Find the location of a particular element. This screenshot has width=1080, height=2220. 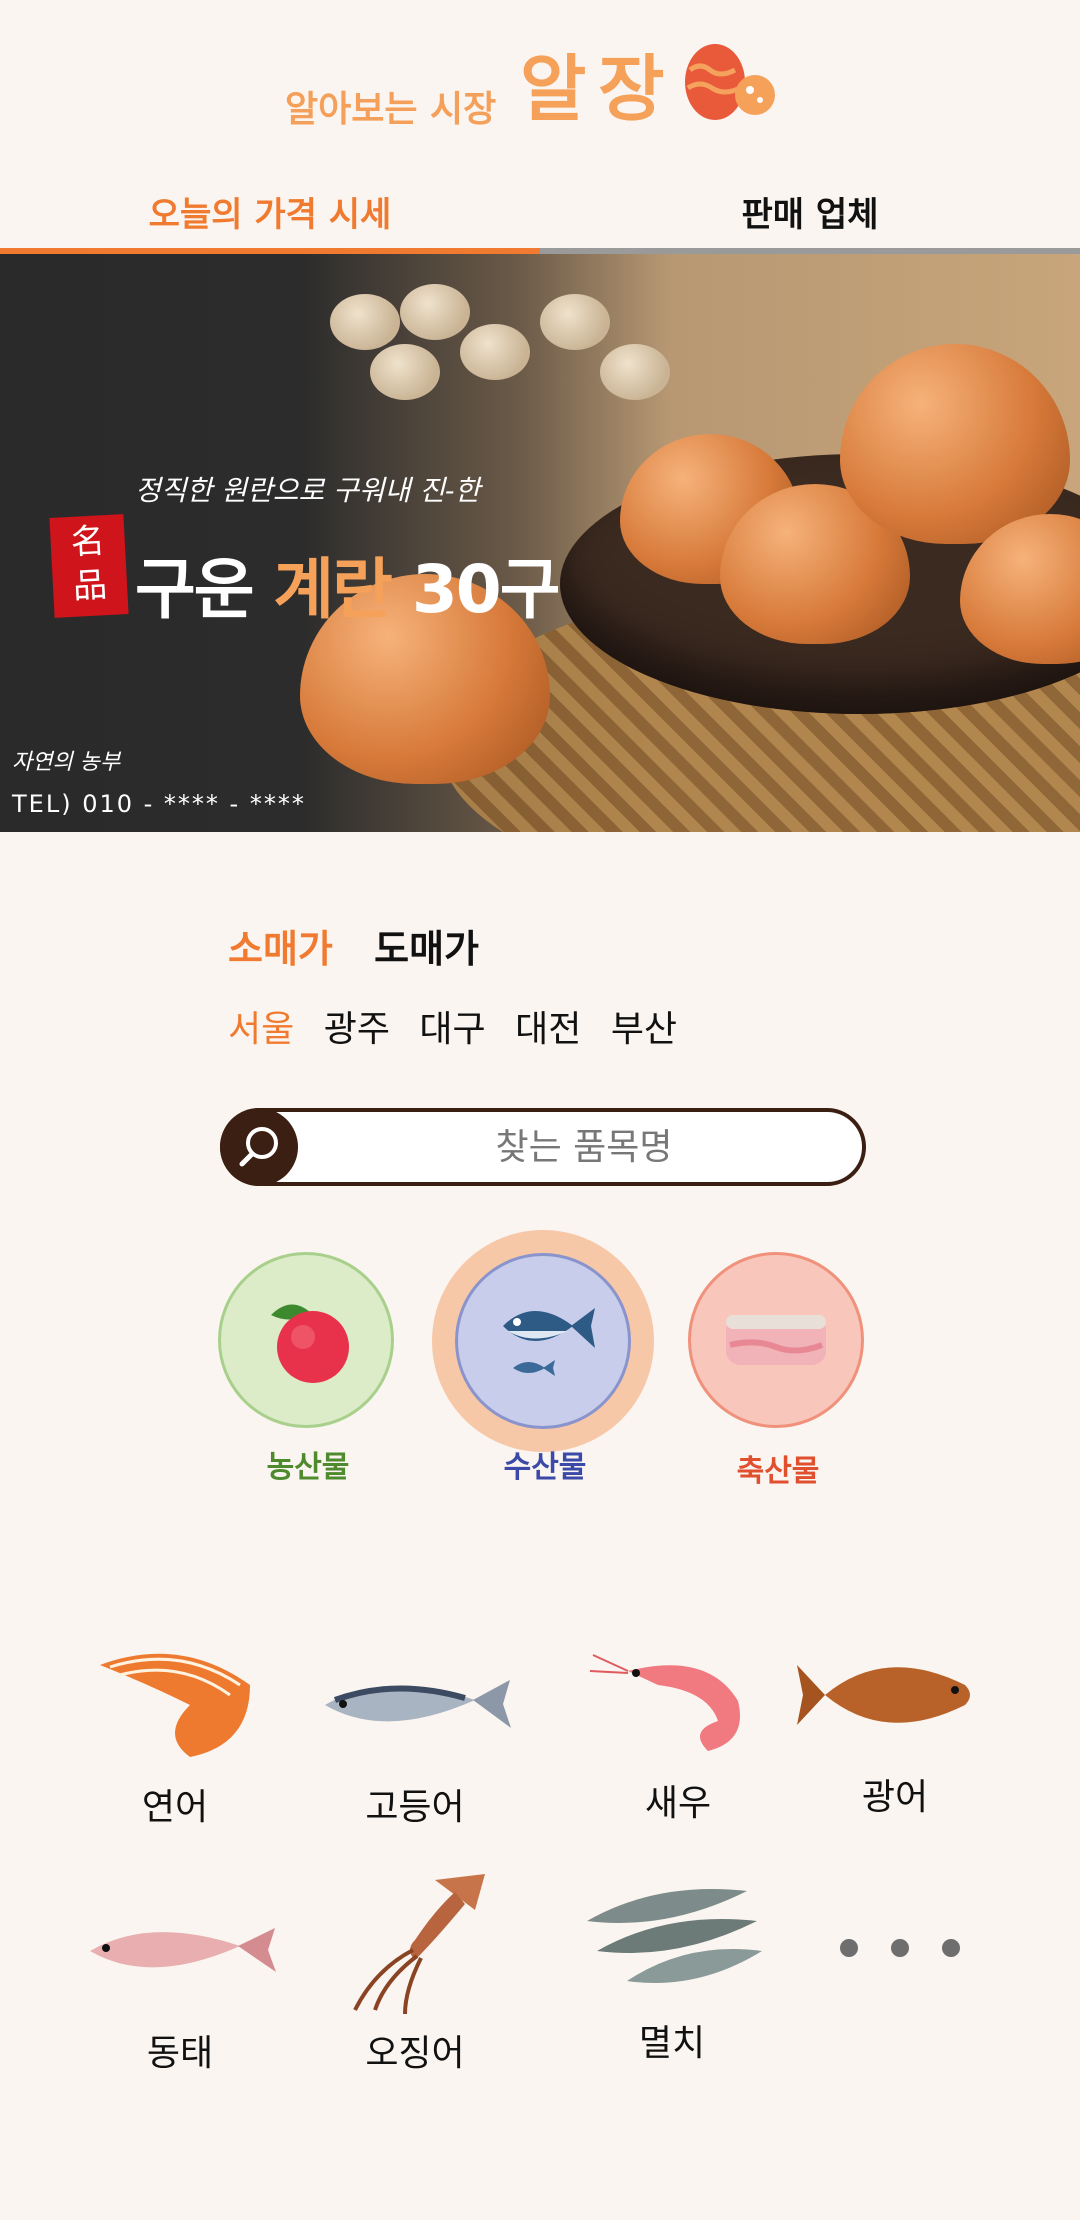

item-pollack: 동태 is located at coordinates (180, 1981).